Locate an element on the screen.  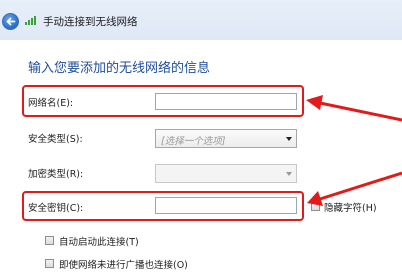
security-type-select: [选择一个选项] is located at coordinates (226, 138).